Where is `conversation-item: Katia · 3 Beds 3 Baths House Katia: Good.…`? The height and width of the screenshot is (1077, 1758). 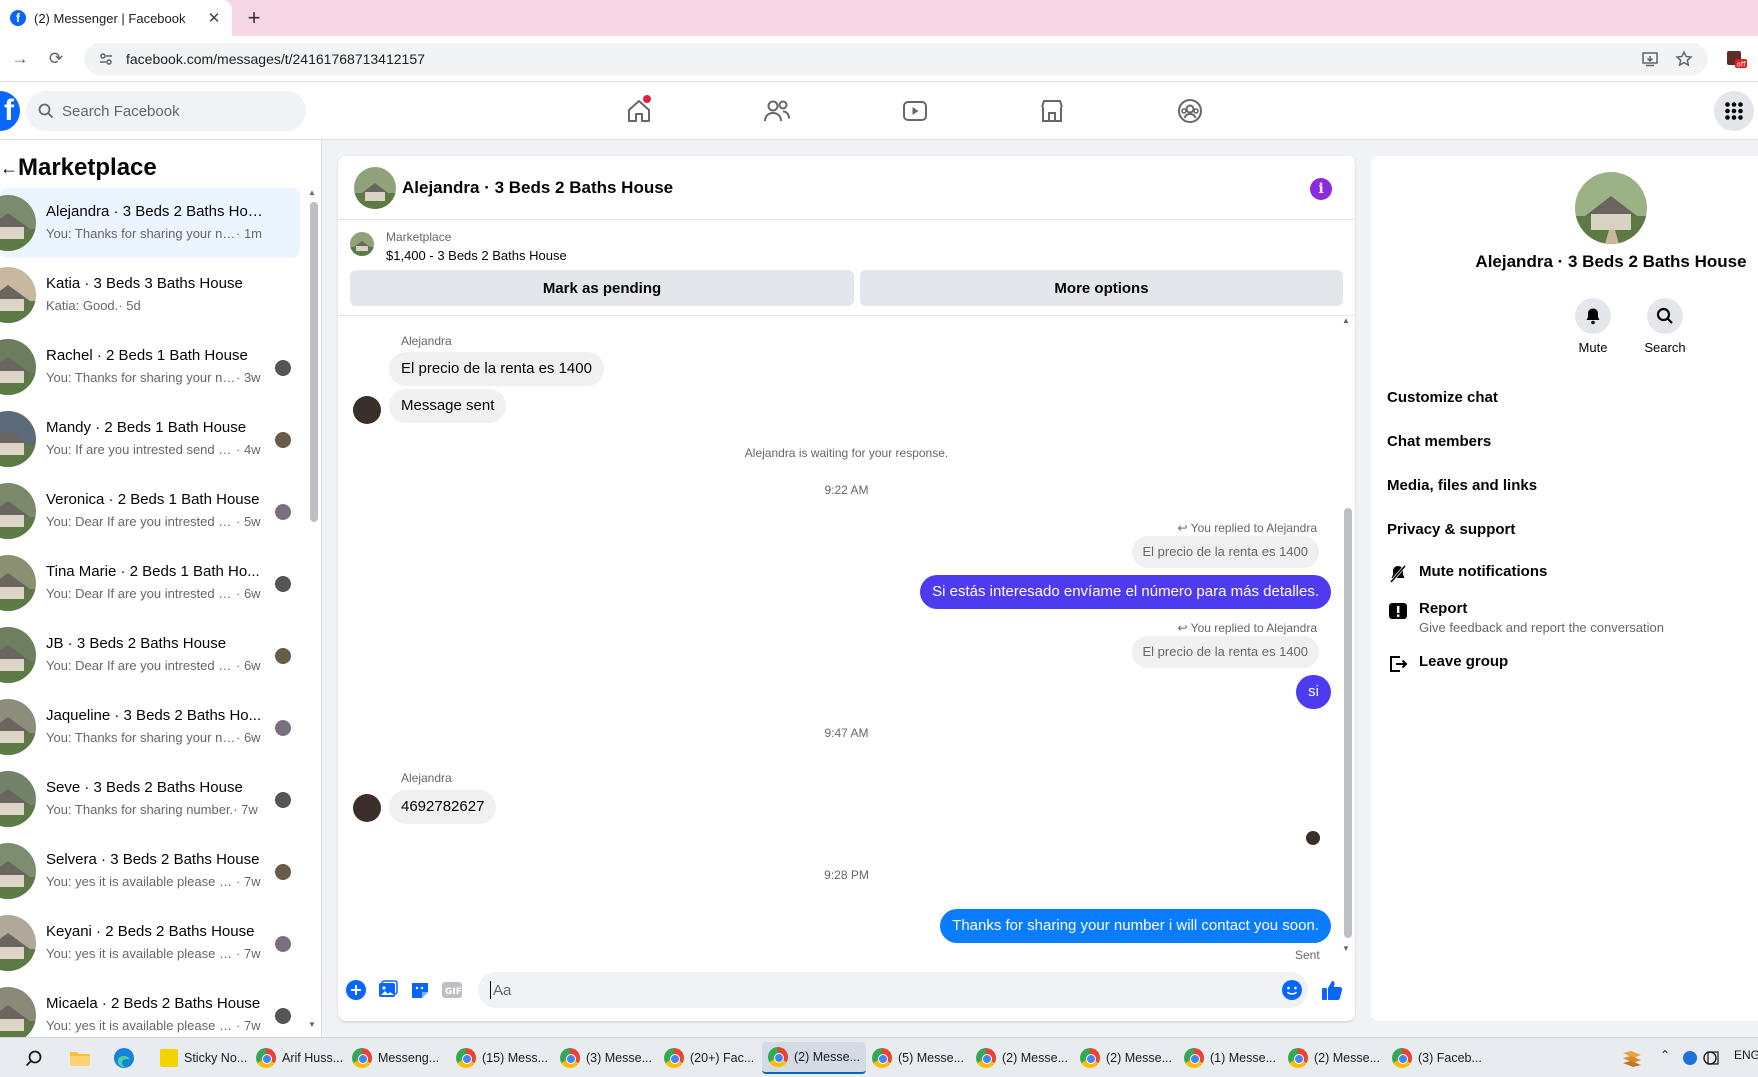
conversation-item: Katia · 3 Beds 3 Baths House Katia: Good.… is located at coordinates (150, 295).